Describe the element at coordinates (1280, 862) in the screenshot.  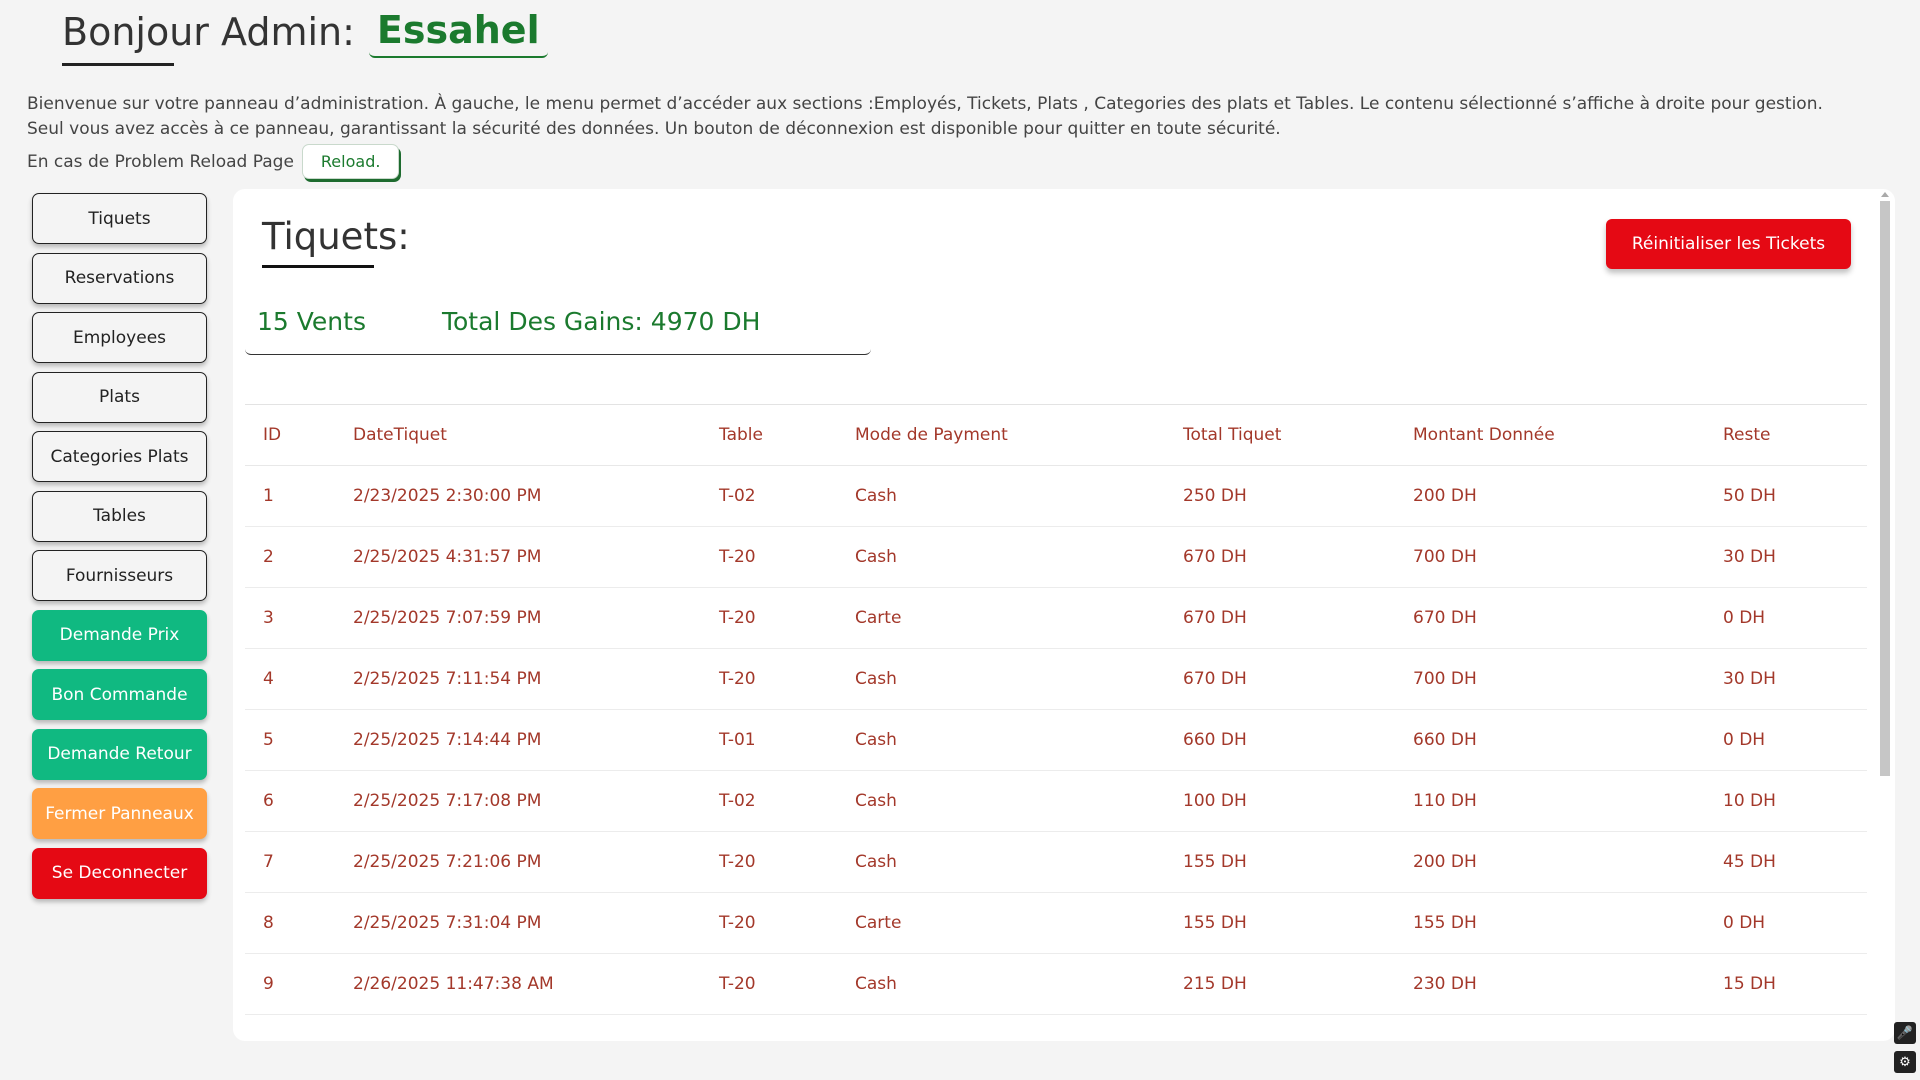
I see `cell-total: 155 DH` at that location.